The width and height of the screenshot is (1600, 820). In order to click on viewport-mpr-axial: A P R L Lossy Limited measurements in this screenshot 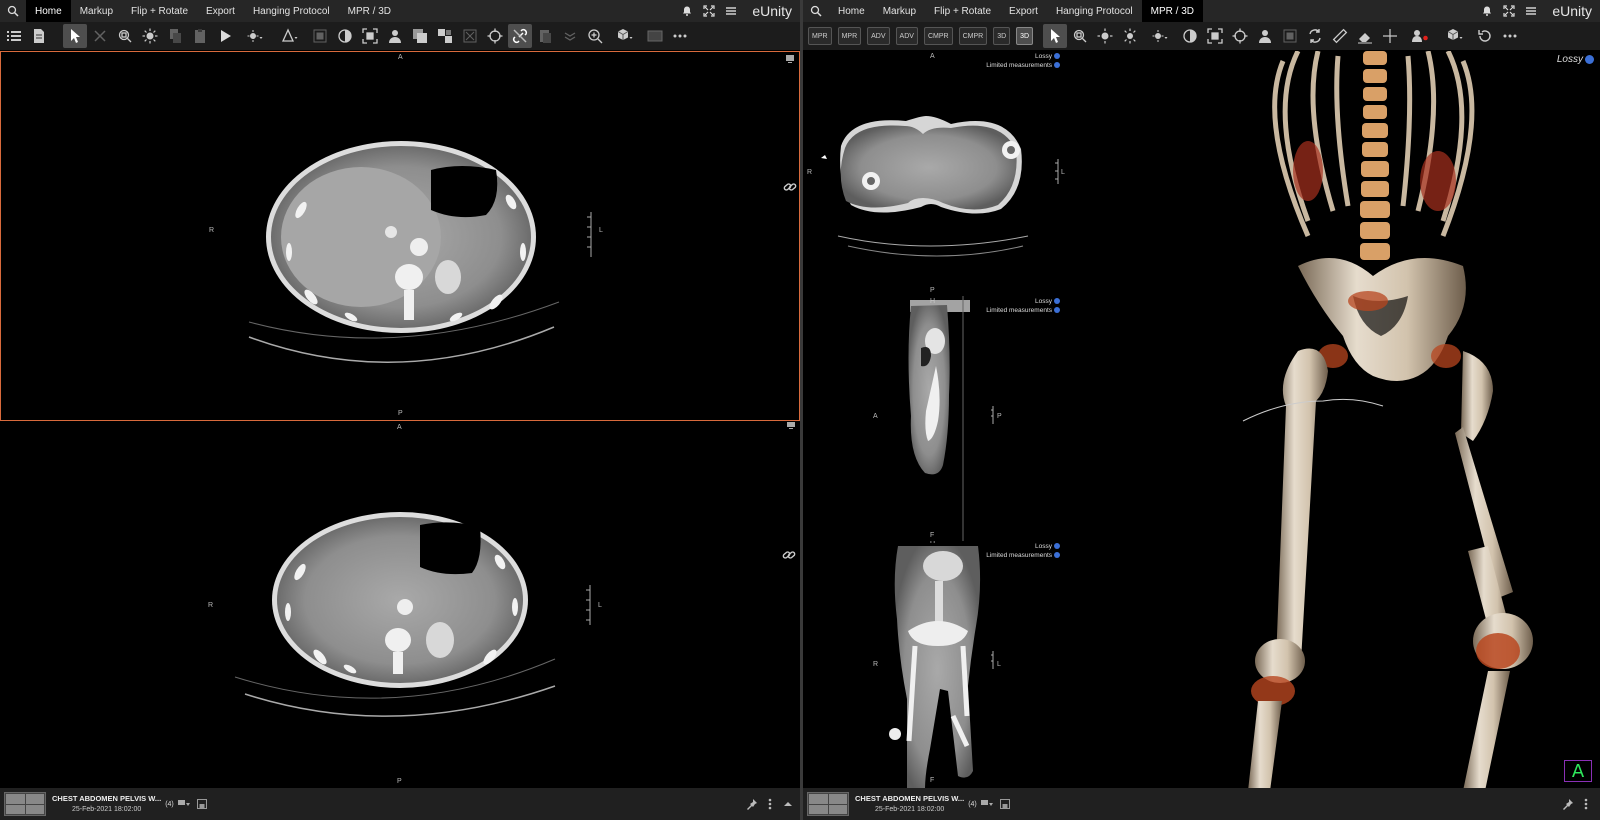, I will do `click(935, 173)`.